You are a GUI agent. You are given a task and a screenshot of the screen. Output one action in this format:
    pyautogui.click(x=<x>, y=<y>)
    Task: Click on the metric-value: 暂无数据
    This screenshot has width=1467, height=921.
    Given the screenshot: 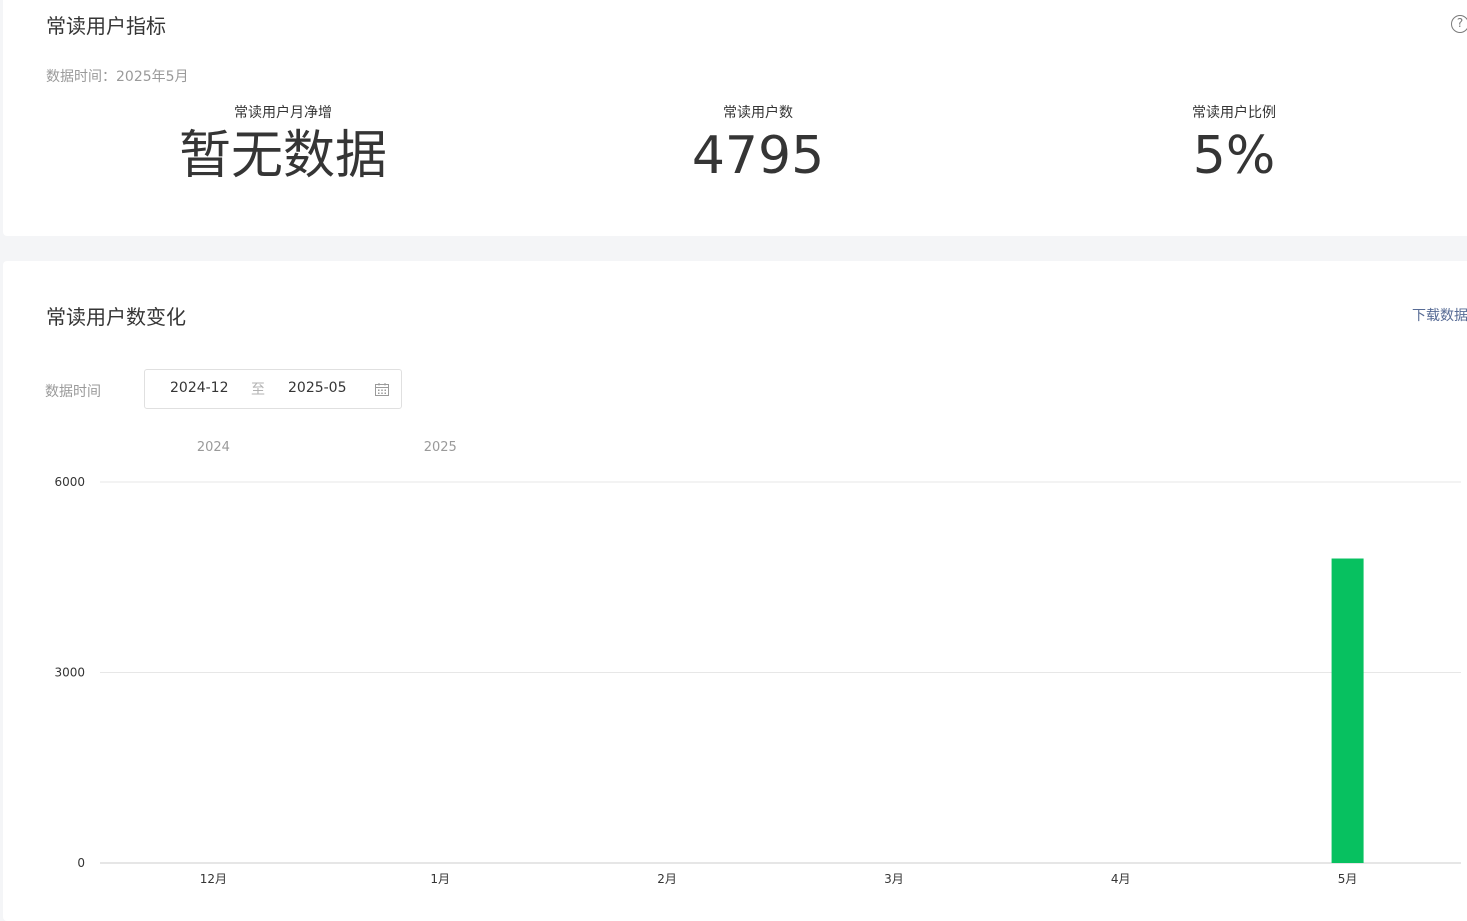 What is the action you would take?
    pyautogui.click(x=282, y=156)
    